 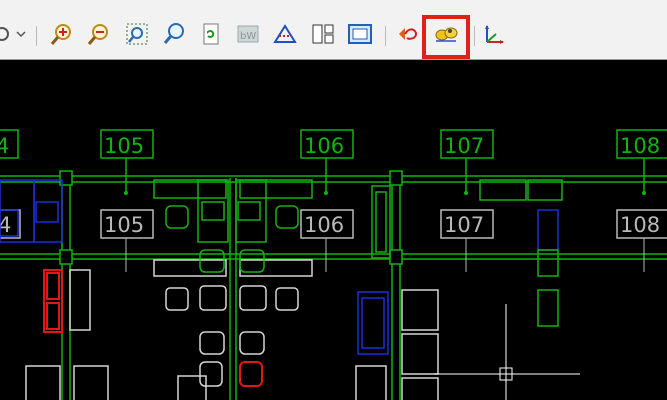 I want to click on room-label-108: 108, so click(x=640, y=225).